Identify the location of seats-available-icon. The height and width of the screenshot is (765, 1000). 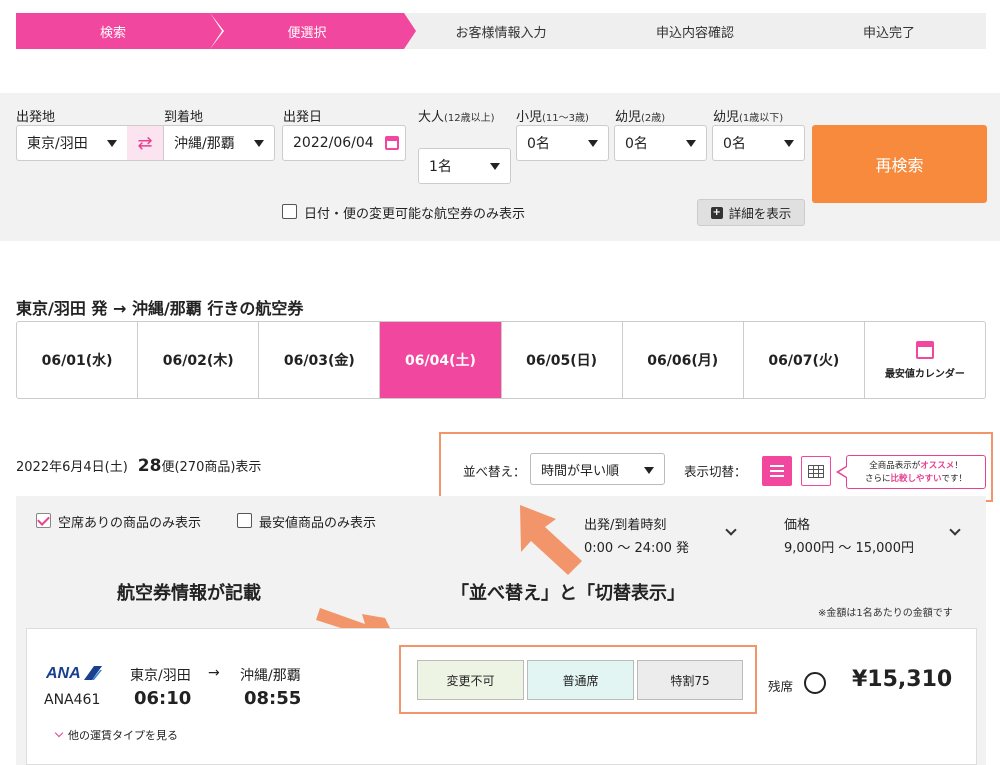
(815, 683).